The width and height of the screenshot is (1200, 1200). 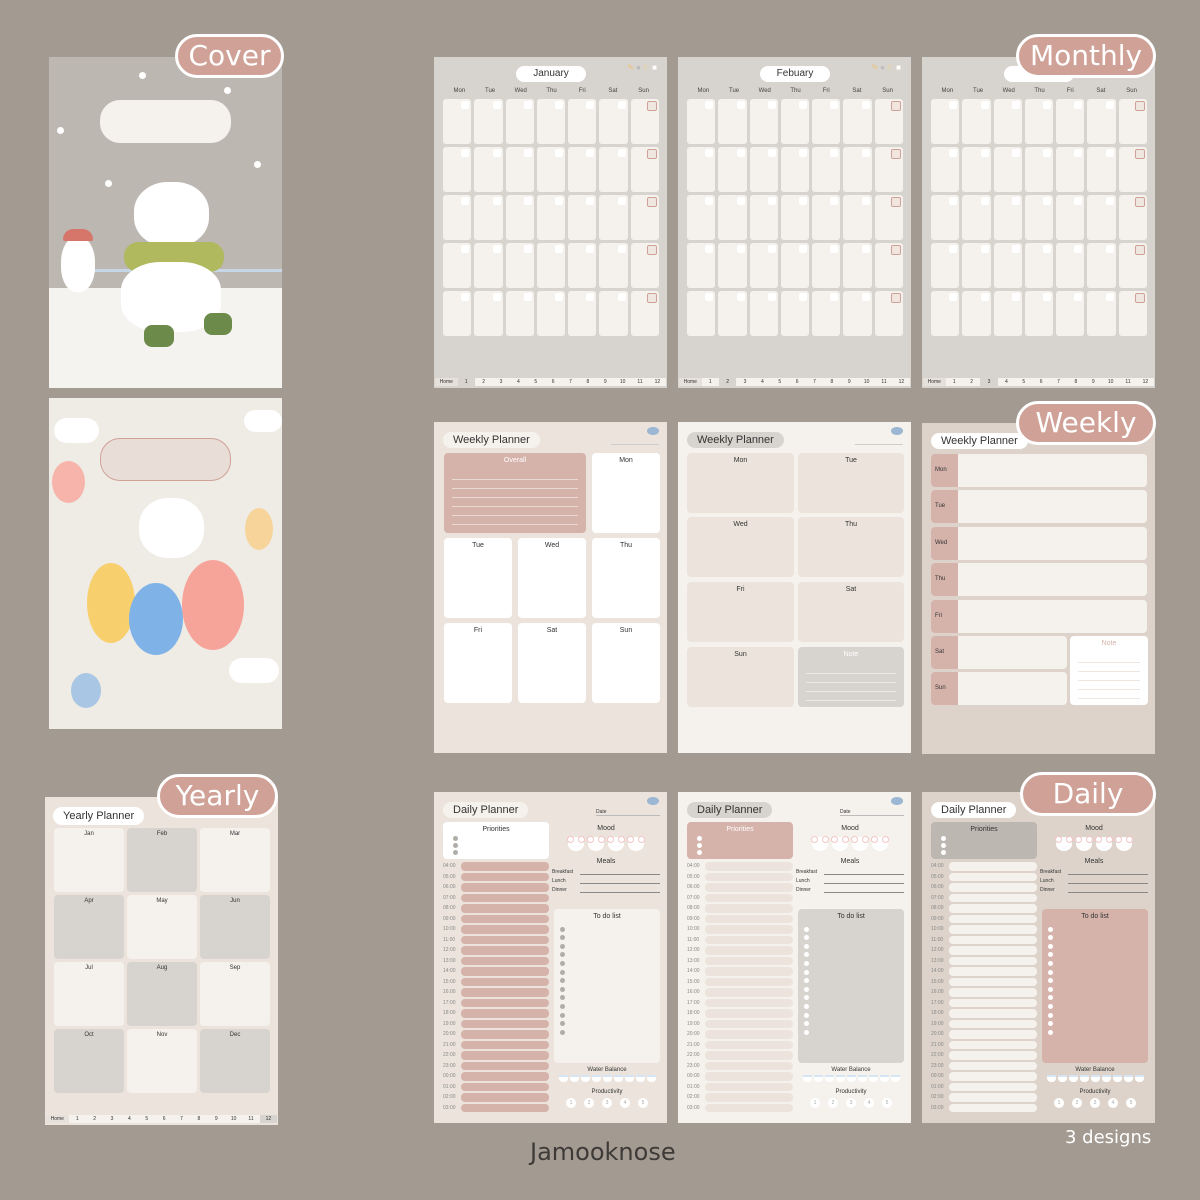 What do you see at coordinates (740, 961) in the screenshot?
I see `hour-row: 13:00` at bounding box center [740, 961].